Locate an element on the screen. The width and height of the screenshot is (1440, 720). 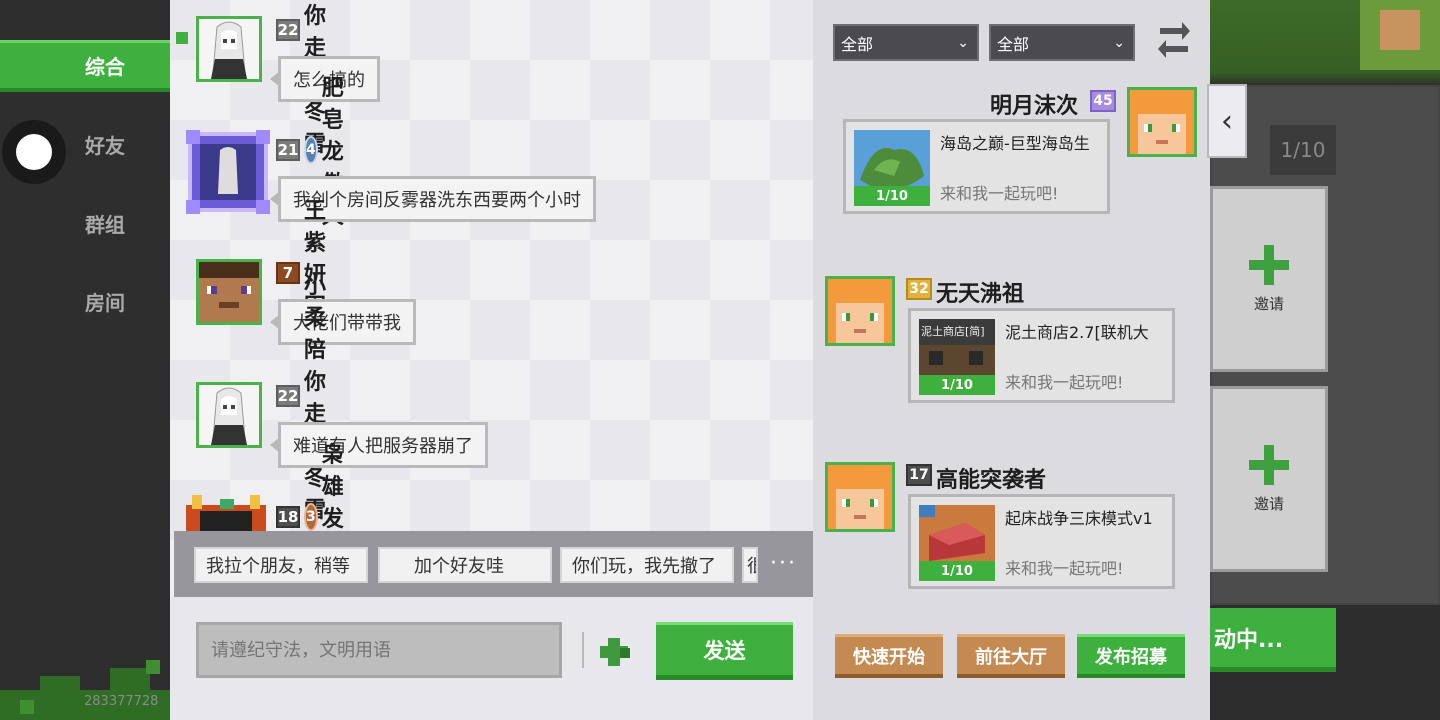
message-header: 21 4 肥皂龙傲天 is located at coordinates (319, 152).